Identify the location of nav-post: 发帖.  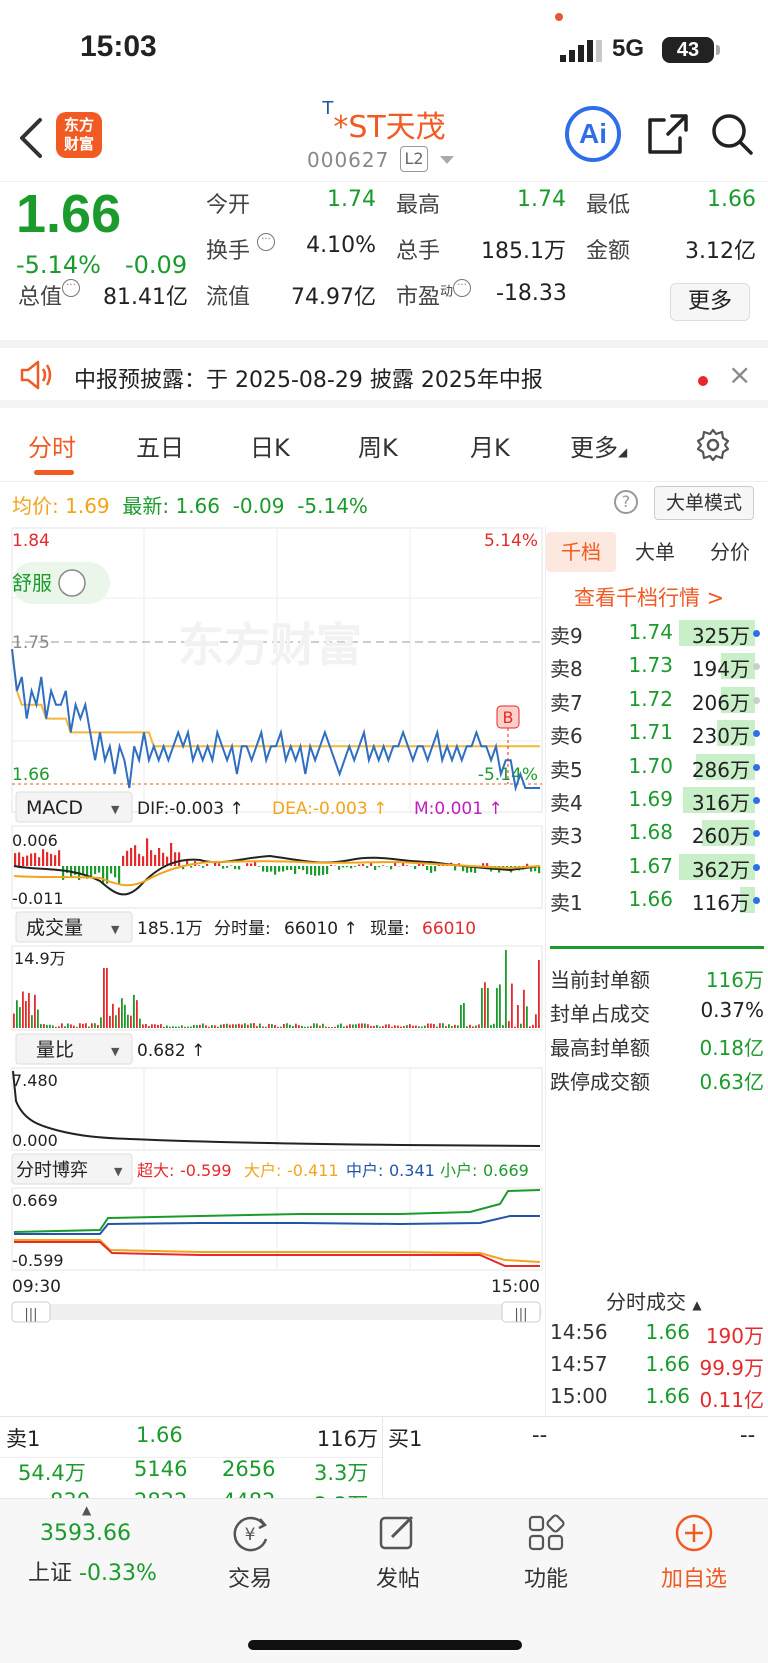
(398, 1553).